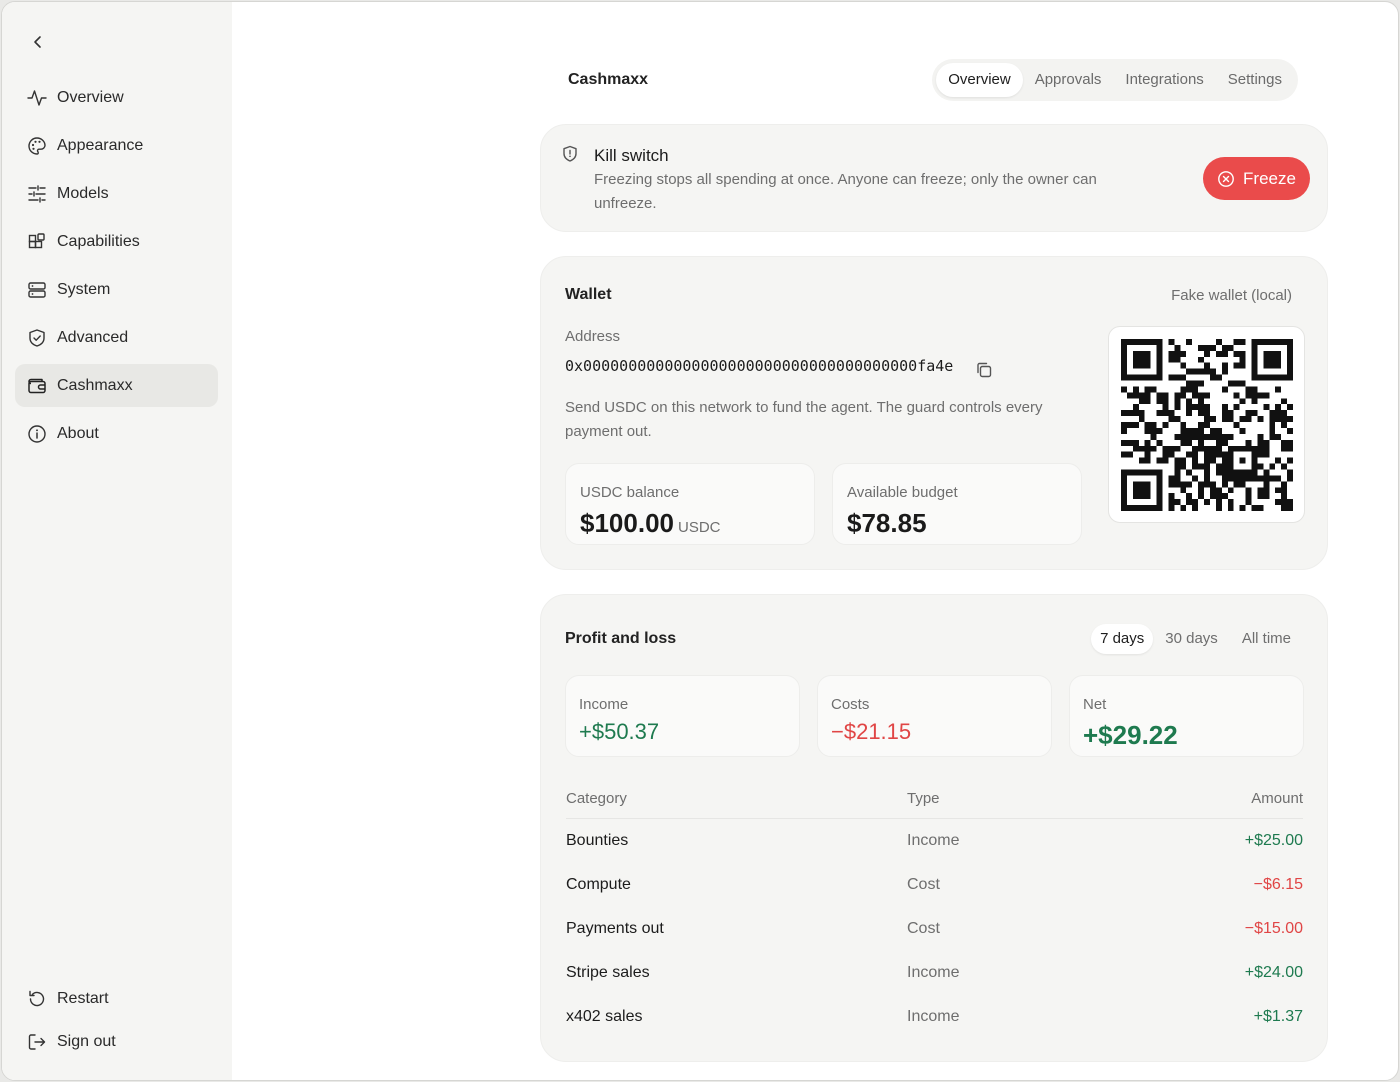  I want to click on freeze-button: Freeze, so click(1256, 178).